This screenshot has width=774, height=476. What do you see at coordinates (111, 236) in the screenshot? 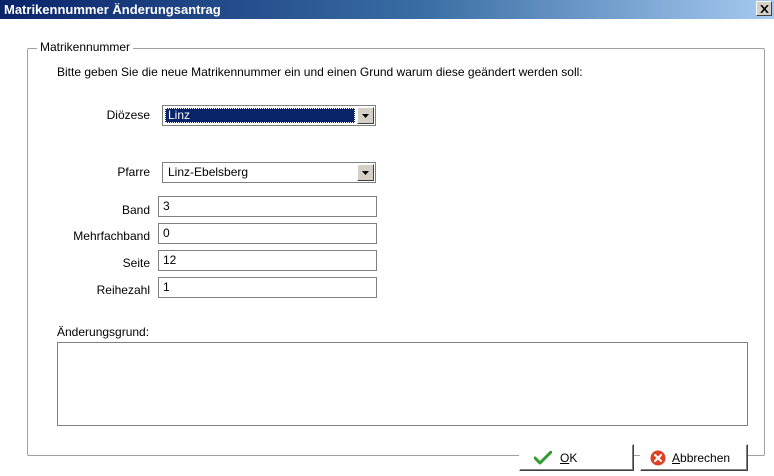
I see `mehrfachband-label: Mehrfachband` at bounding box center [111, 236].